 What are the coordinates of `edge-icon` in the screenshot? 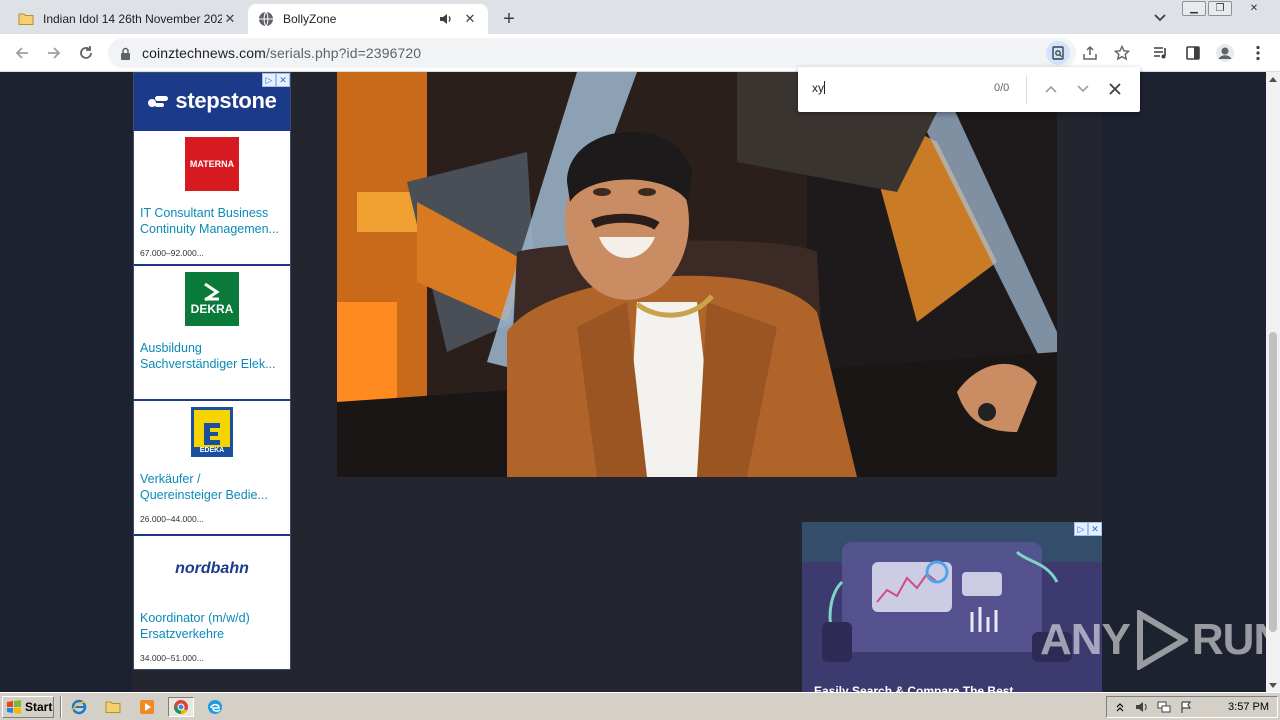 It's located at (215, 707).